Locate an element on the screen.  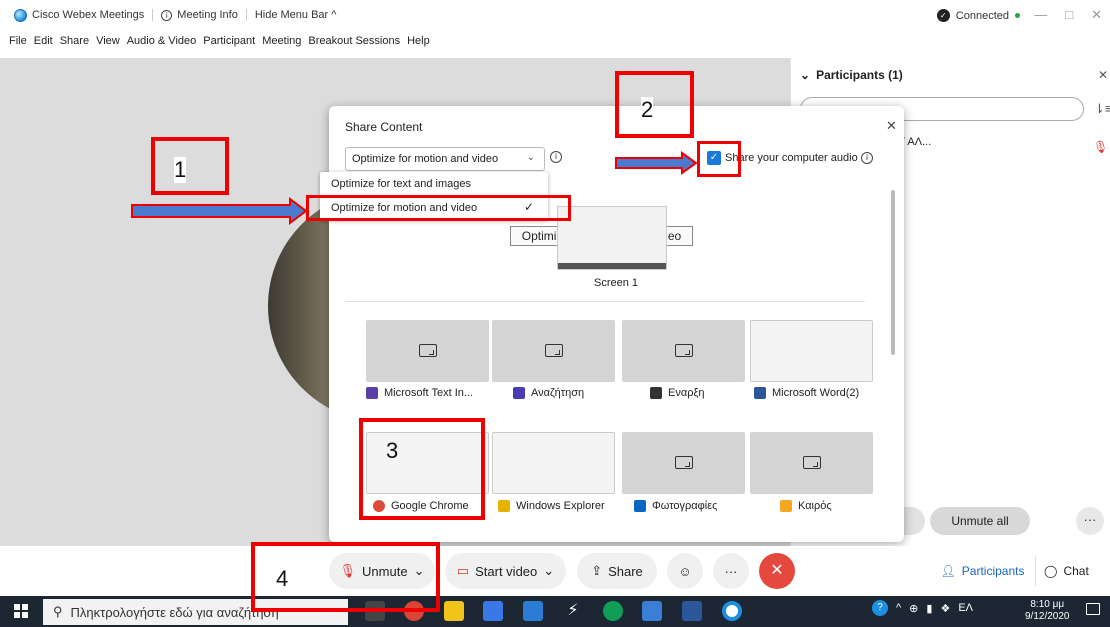
meeting-info-button: i Meeting Info is located at coordinates (199, 15).